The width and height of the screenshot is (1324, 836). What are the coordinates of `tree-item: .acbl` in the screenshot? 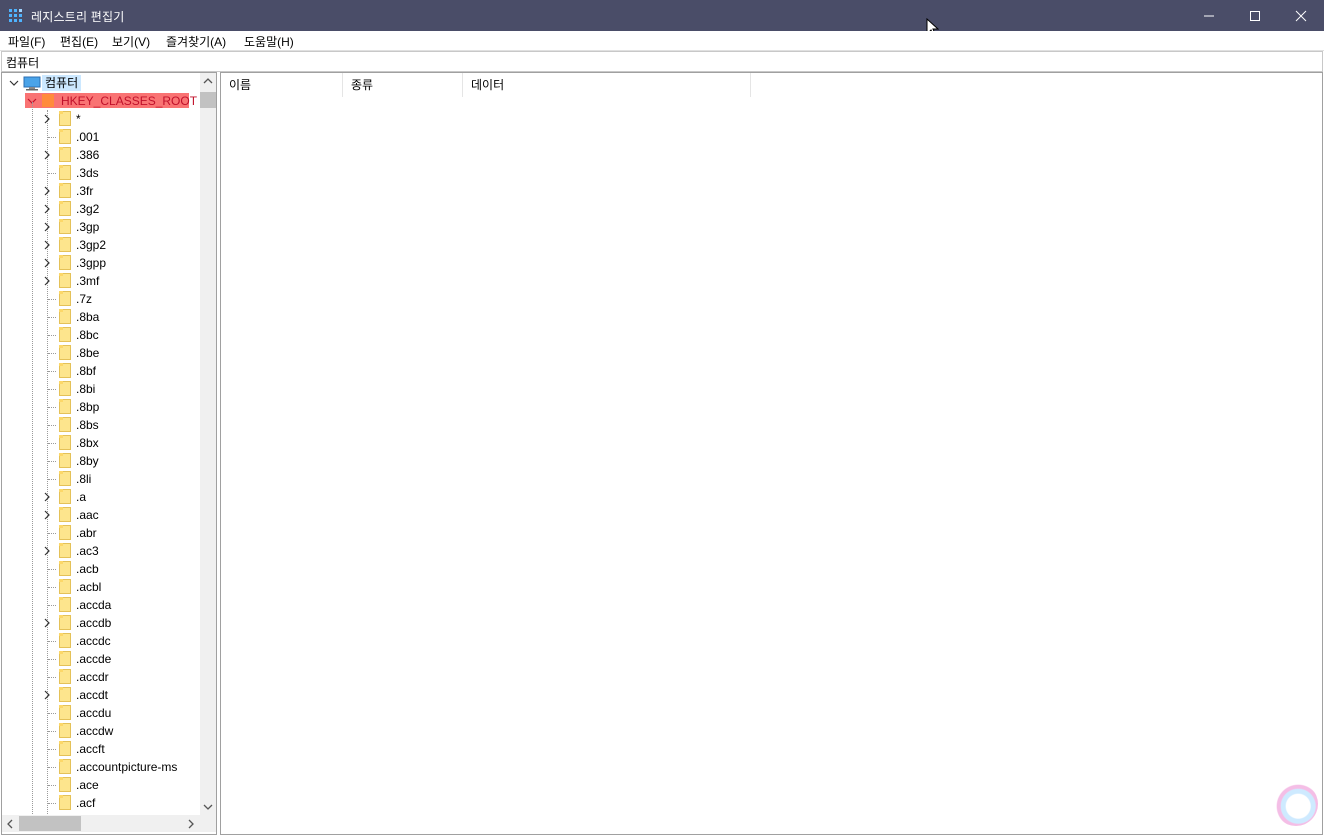 It's located at (101, 587).